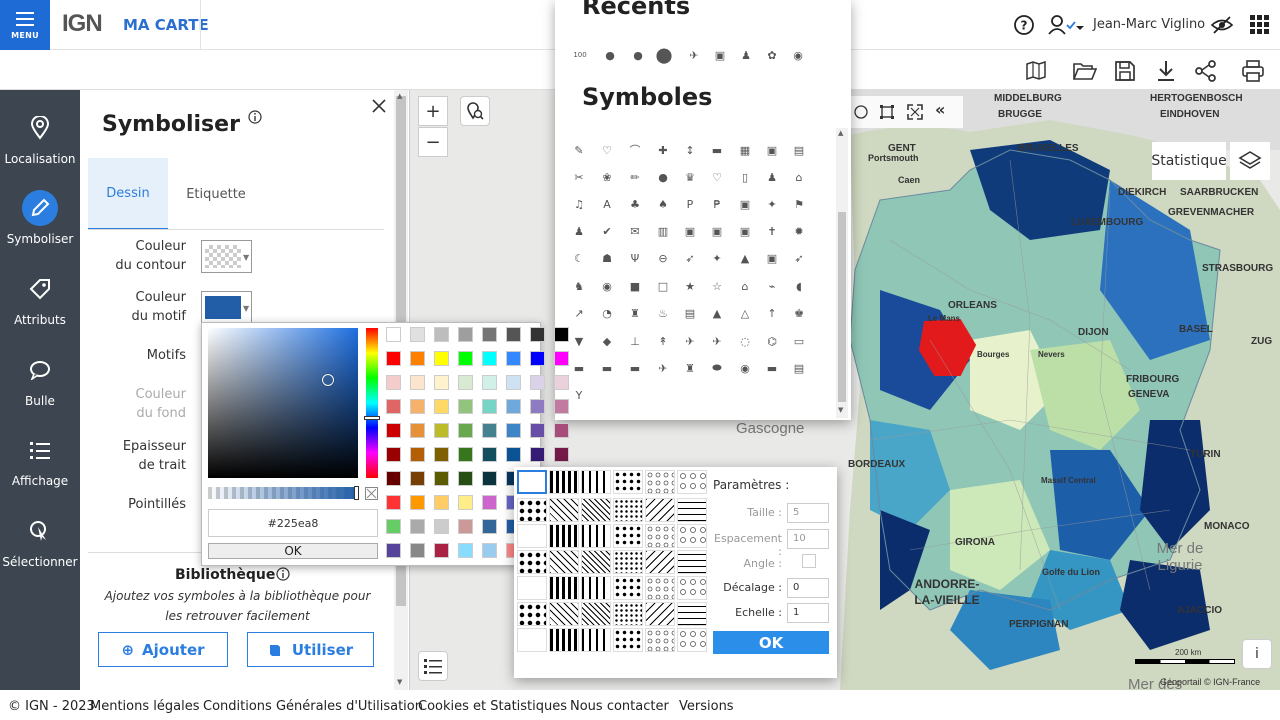 The image size is (1280, 720). I want to click on symbol-icon: □, so click(663, 286).